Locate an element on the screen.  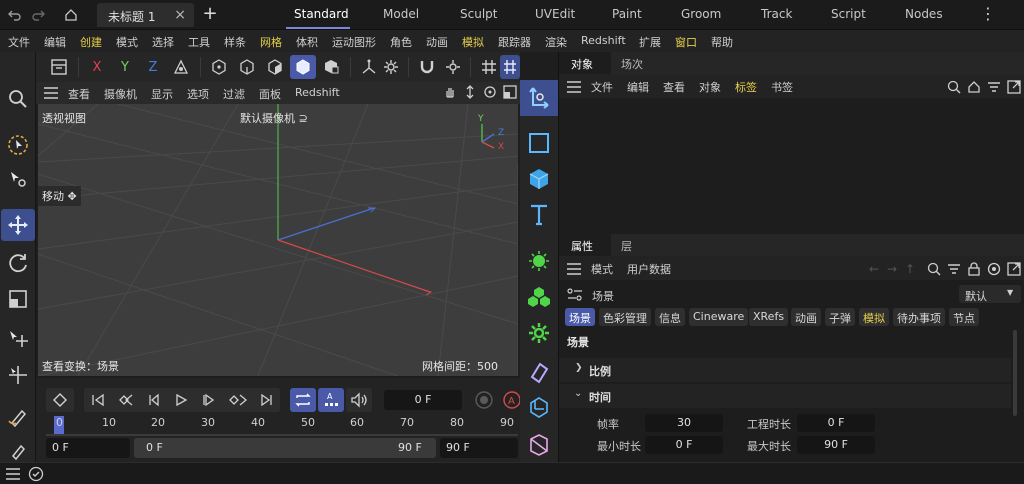
lock-x-axis-icon: X is located at coordinates (97, 67).